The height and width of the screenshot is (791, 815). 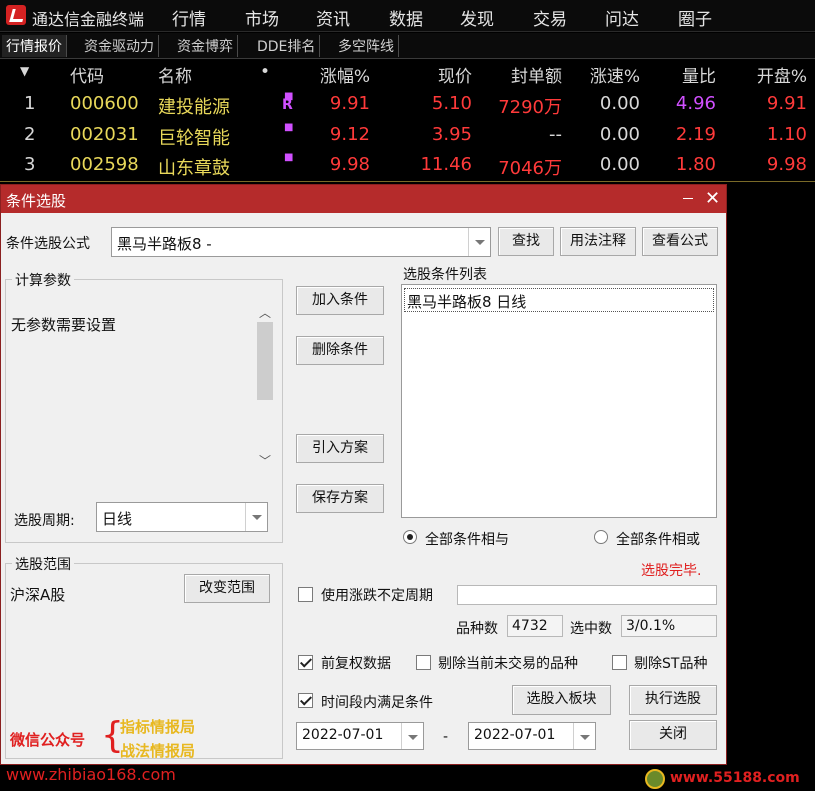 What do you see at coordinates (535, 626) in the screenshot?
I see `count-value: 4732` at bounding box center [535, 626].